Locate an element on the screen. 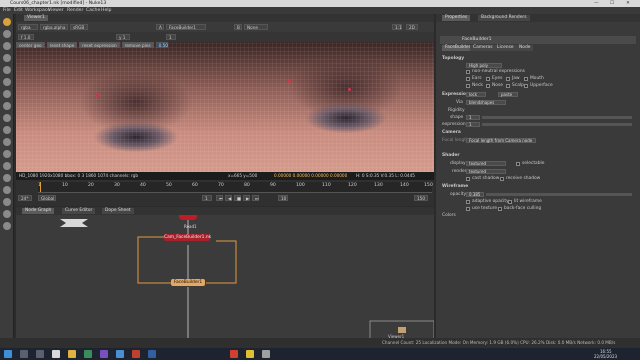 The image size is (640, 360). tab-dope-sheet: Dope Sheet is located at coordinates (118, 211).